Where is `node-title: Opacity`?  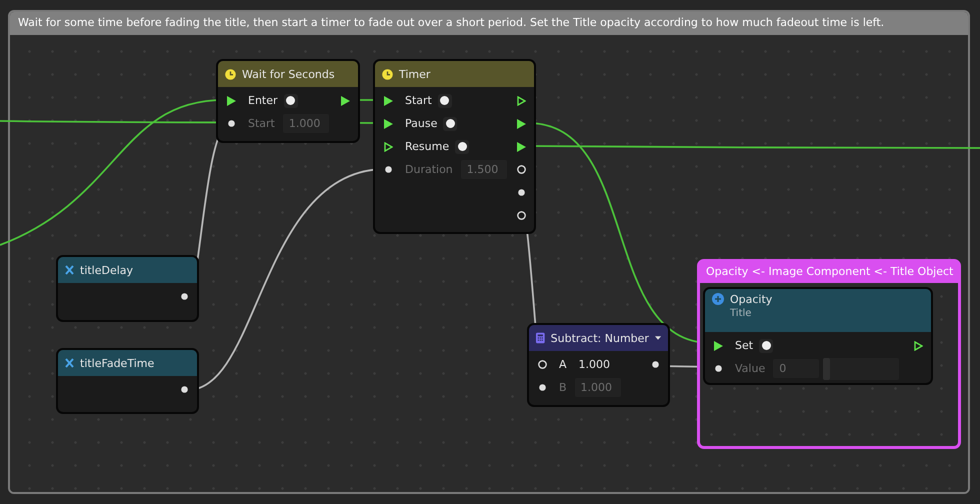
node-title: Opacity is located at coordinates (751, 299).